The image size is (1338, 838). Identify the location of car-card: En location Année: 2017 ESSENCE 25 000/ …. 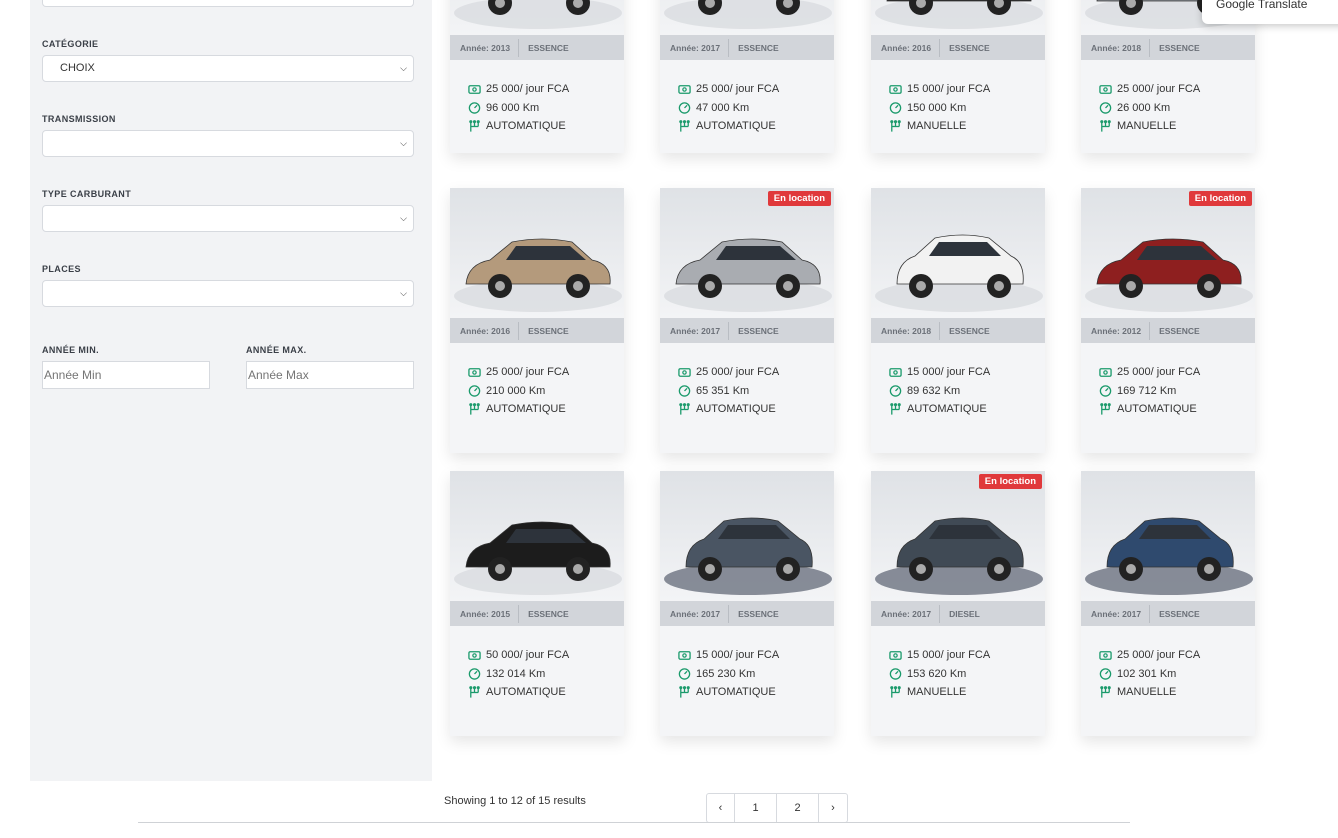
(747, 320).